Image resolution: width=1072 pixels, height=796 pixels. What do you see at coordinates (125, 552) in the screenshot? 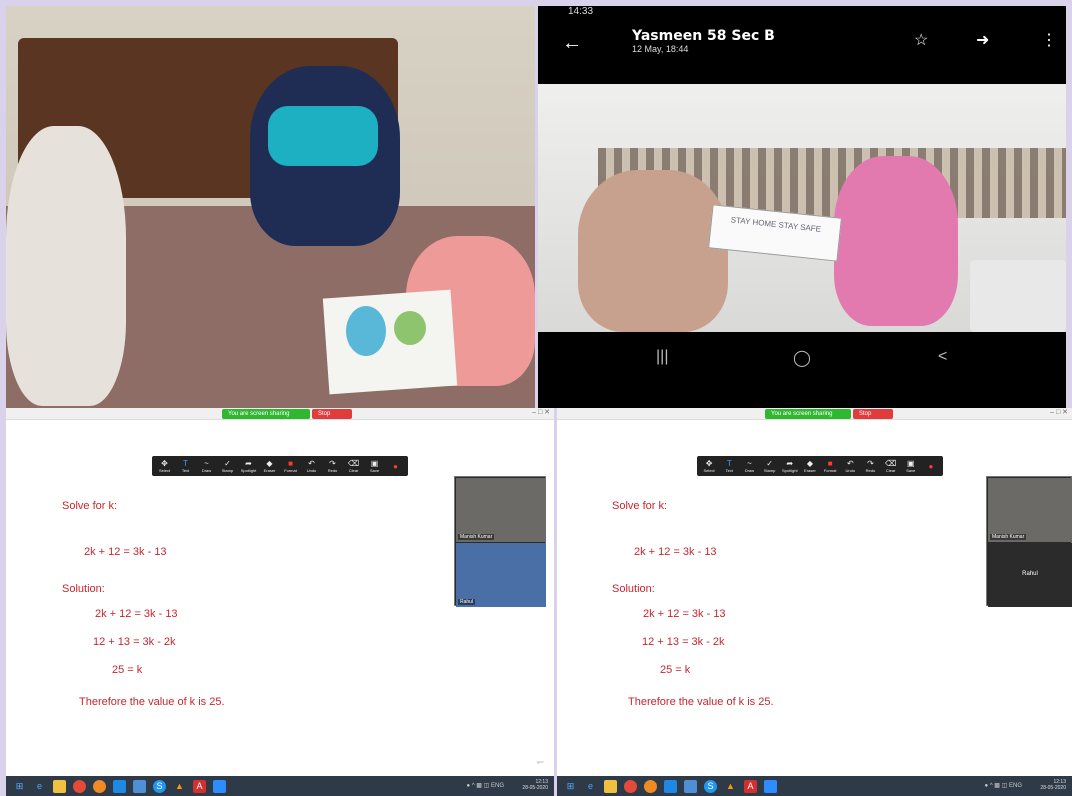
I see `equation: 2k + 12 = 3k - 13` at bounding box center [125, 552].